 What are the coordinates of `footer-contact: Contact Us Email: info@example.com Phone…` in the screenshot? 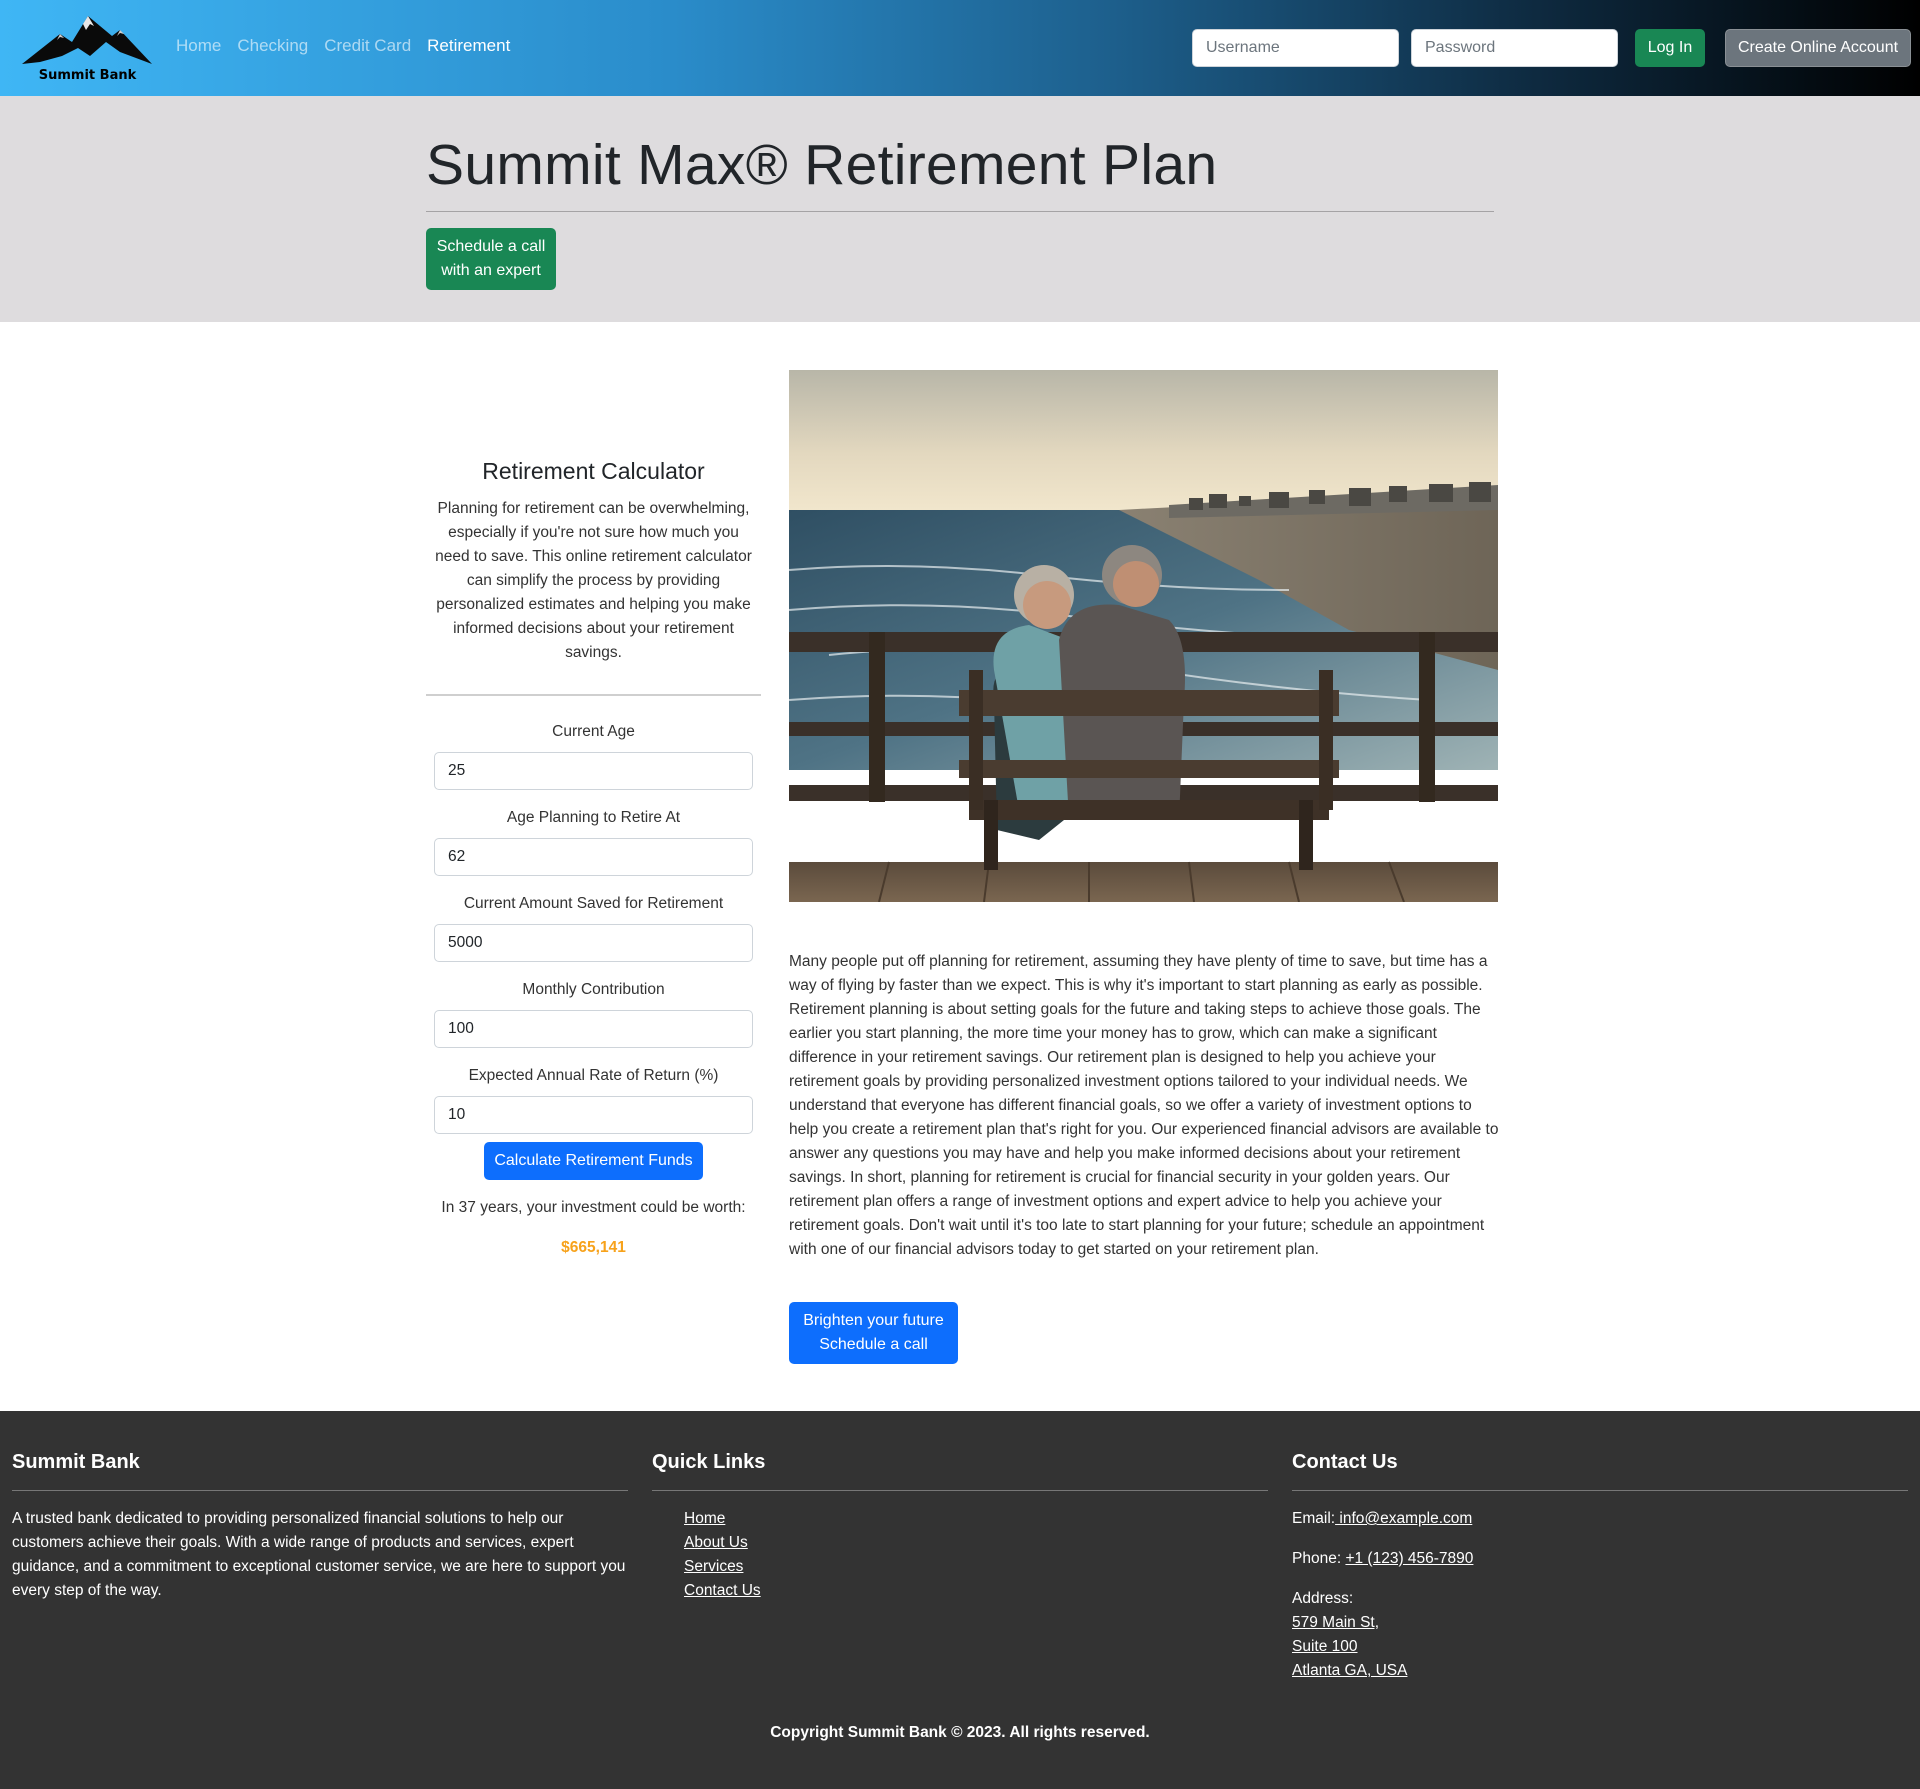 It's located at (1600, 1567).